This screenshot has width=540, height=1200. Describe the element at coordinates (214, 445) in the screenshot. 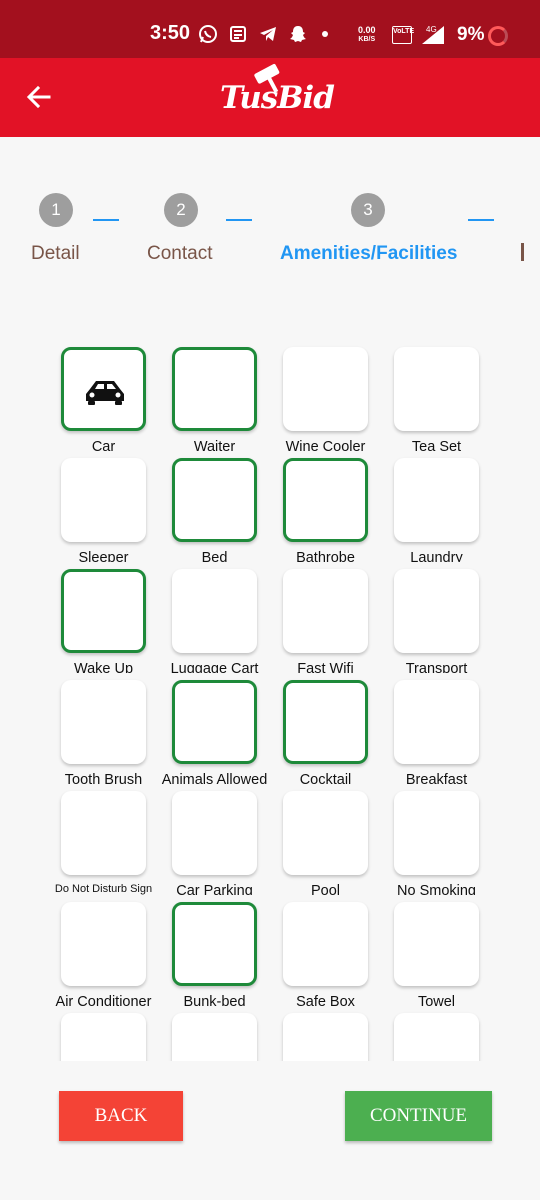

I see `amenity-label-waiter: Waiter` at that location.